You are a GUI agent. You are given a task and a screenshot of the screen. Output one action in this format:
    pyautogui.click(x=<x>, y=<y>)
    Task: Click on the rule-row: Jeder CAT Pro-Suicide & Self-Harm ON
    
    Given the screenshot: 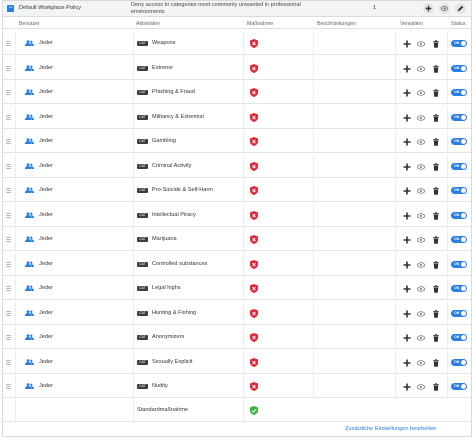 What is the action you would take?
    pyautogui.click(x=237, y=190)
    